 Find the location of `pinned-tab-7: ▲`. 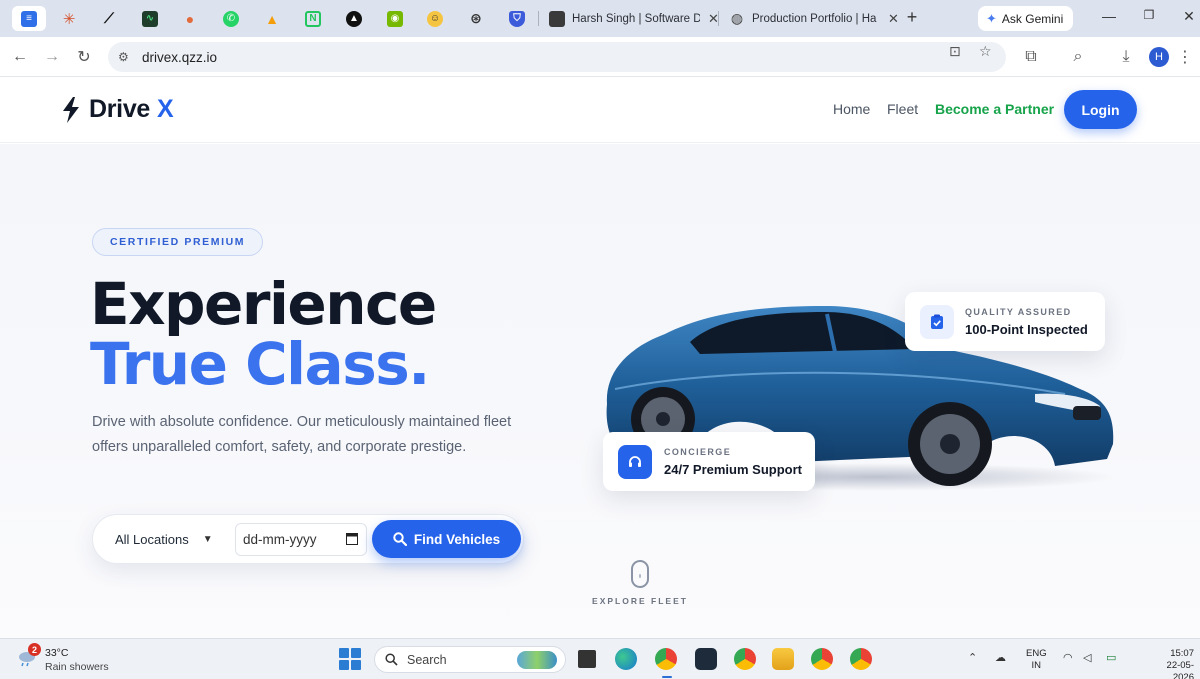

pinned-tab-7: ▲ is located at coordinates (272, 18).